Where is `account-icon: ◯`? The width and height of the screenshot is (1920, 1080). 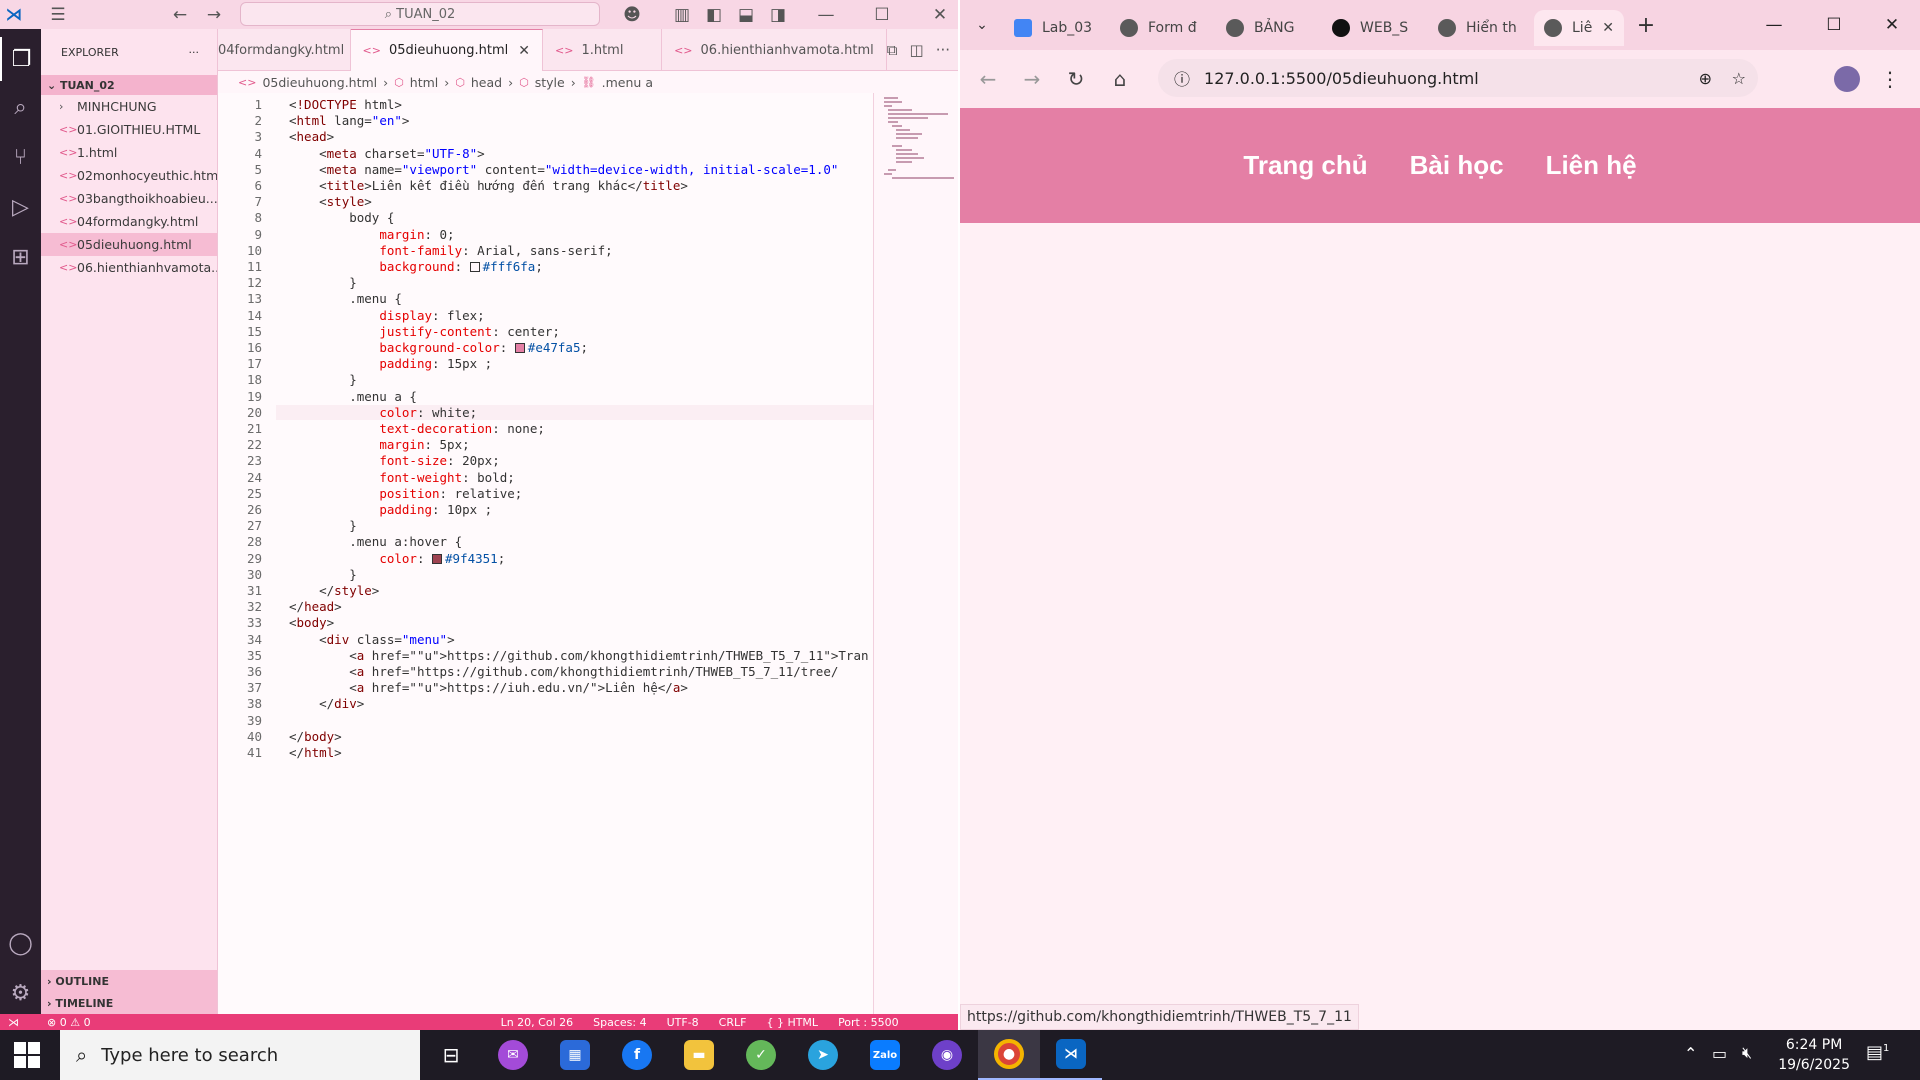
account-icon: ◯ is located at coordinates (20, 943).